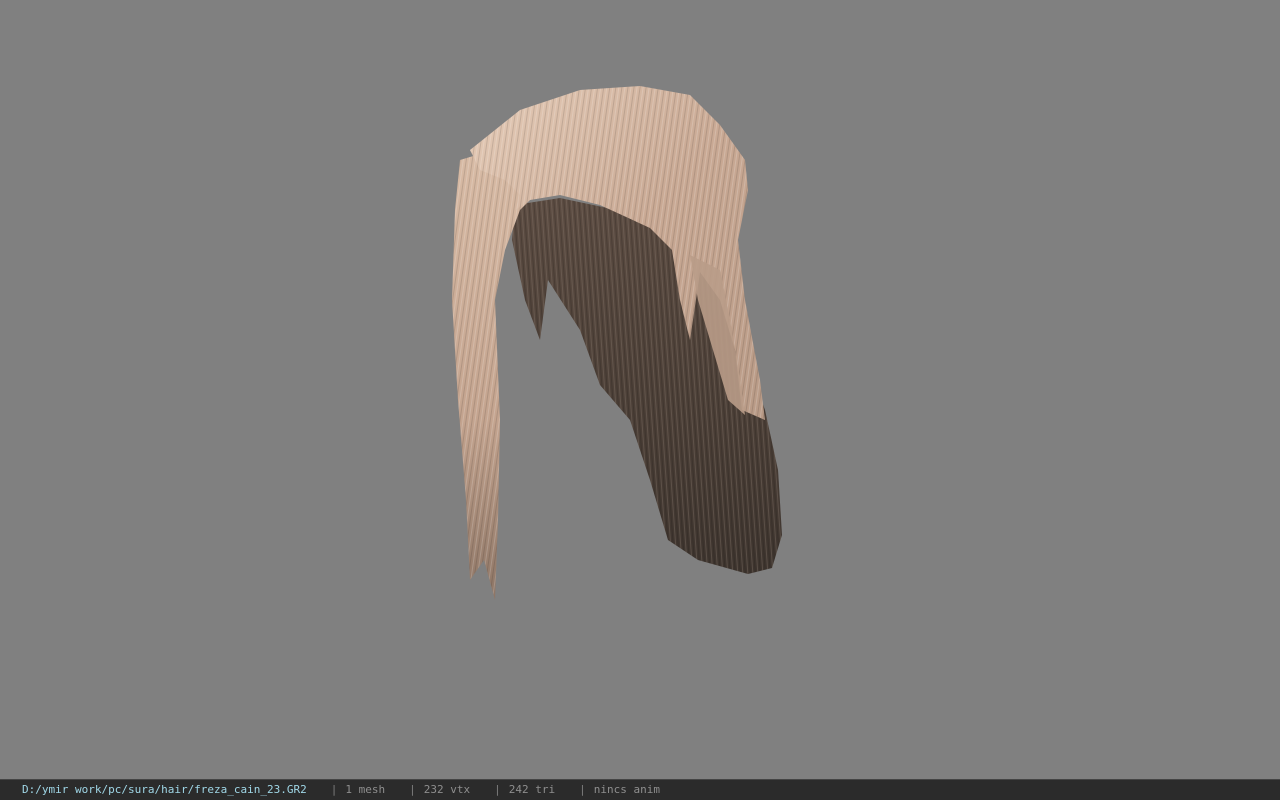 This screenshot has height=800, width=1280. What do you see at coordinates (365, 789) in the screenshot?
I see `mesh-count: 1 mesh` at bounding box center [365, 789].